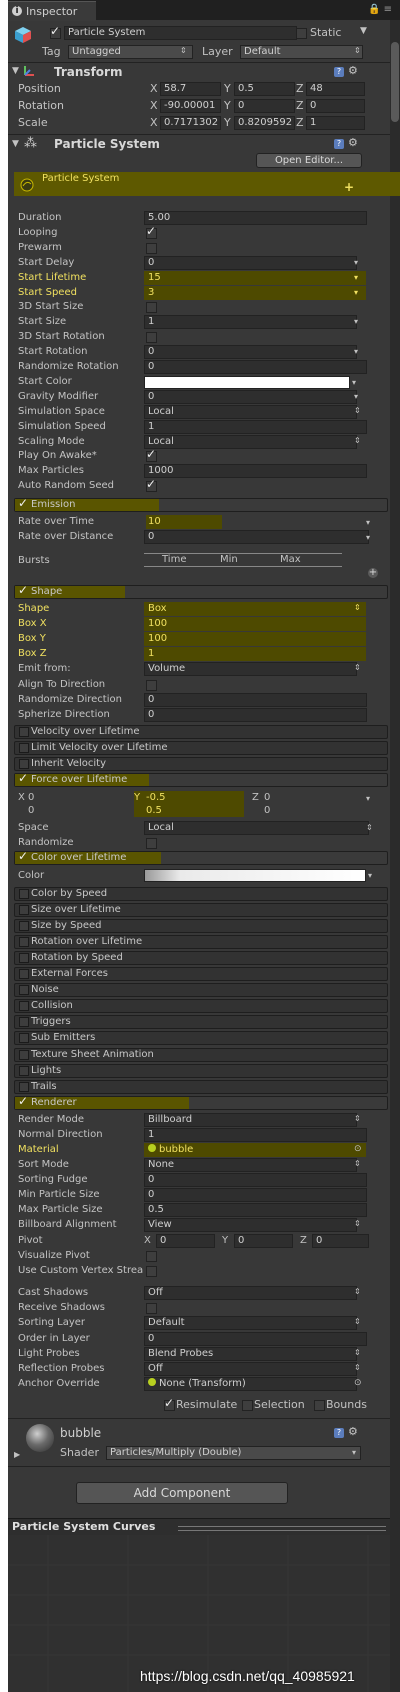 The width and height of the screenshot is (400, 1692). I want to click on module-limit-velocity-over-lifetime: Limit Velocity over Lifetime, so click(201, 748).